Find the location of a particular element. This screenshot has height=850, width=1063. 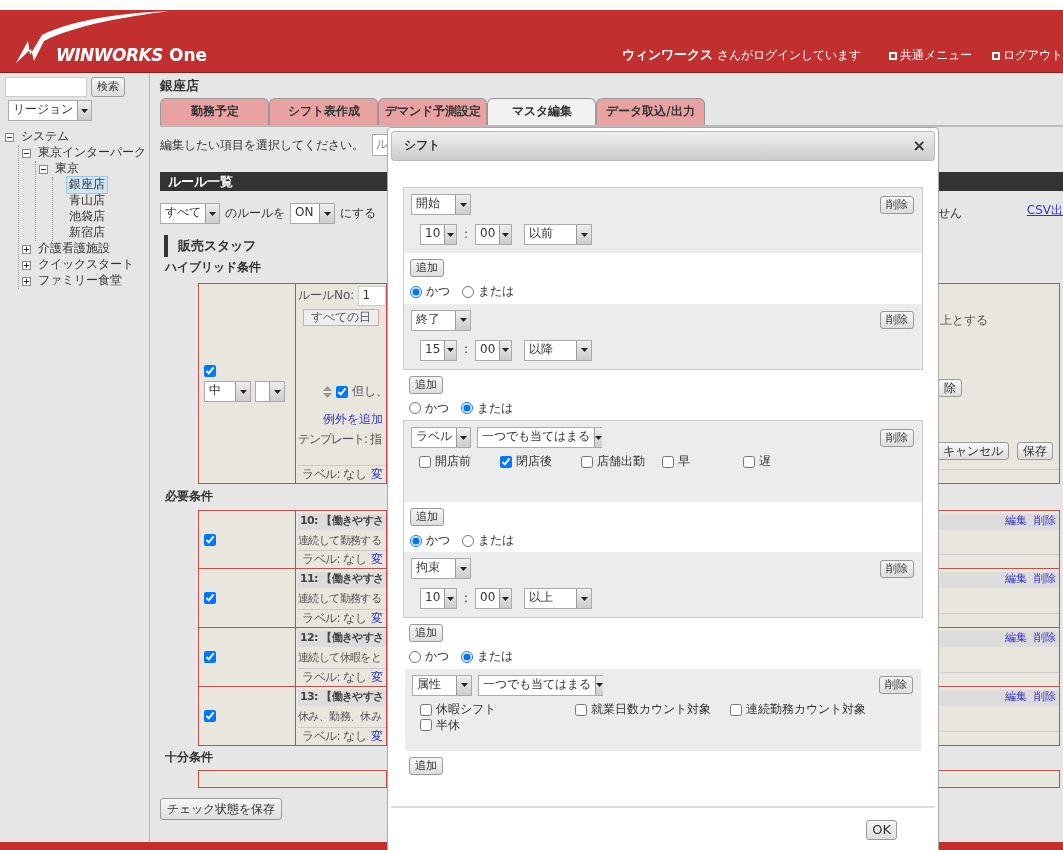

compare-select: 以上 is located at coordinates (558, 599).